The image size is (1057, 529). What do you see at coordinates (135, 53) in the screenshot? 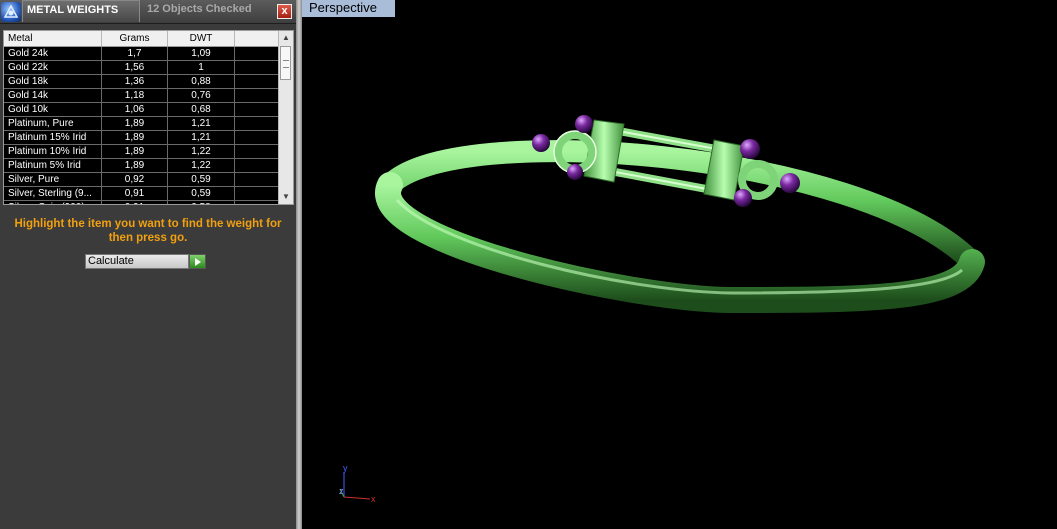
I see `grams-cell: 1,7` at bounding box center [135, 53].